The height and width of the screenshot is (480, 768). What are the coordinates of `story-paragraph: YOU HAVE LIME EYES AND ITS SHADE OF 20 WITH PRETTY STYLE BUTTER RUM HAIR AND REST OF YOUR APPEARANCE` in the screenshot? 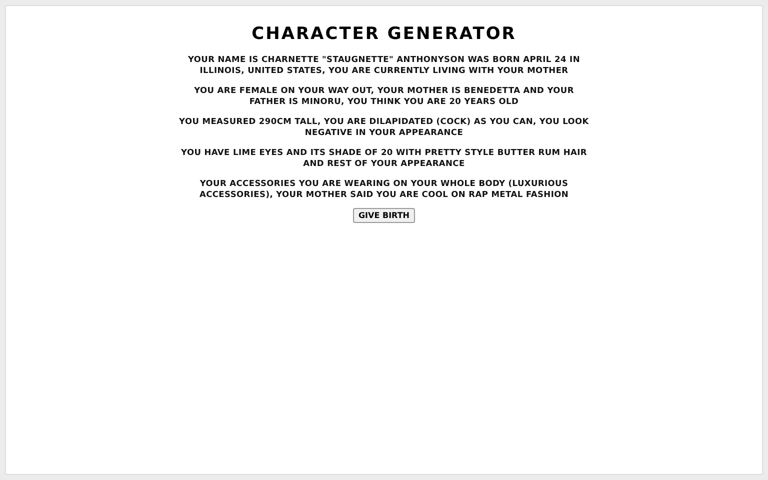 It's located at (384, 158).